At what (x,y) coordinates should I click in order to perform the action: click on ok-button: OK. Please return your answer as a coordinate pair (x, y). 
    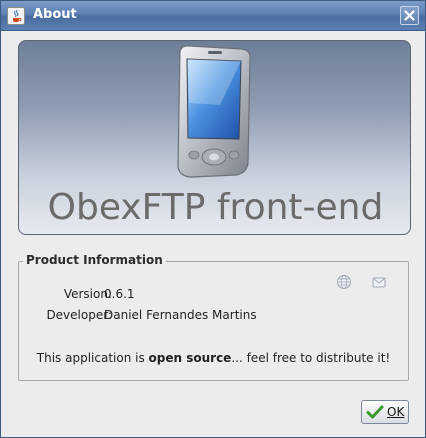
    Looking at the image, I should click on (385, 412).